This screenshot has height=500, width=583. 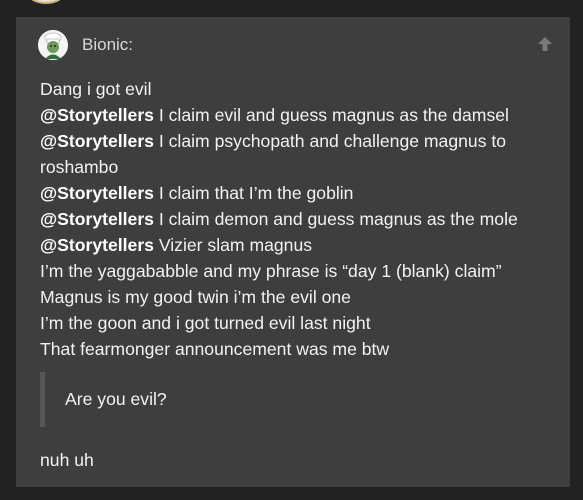 I want to click on nested-quote: Are you evil?, so click(x=292, y=399).